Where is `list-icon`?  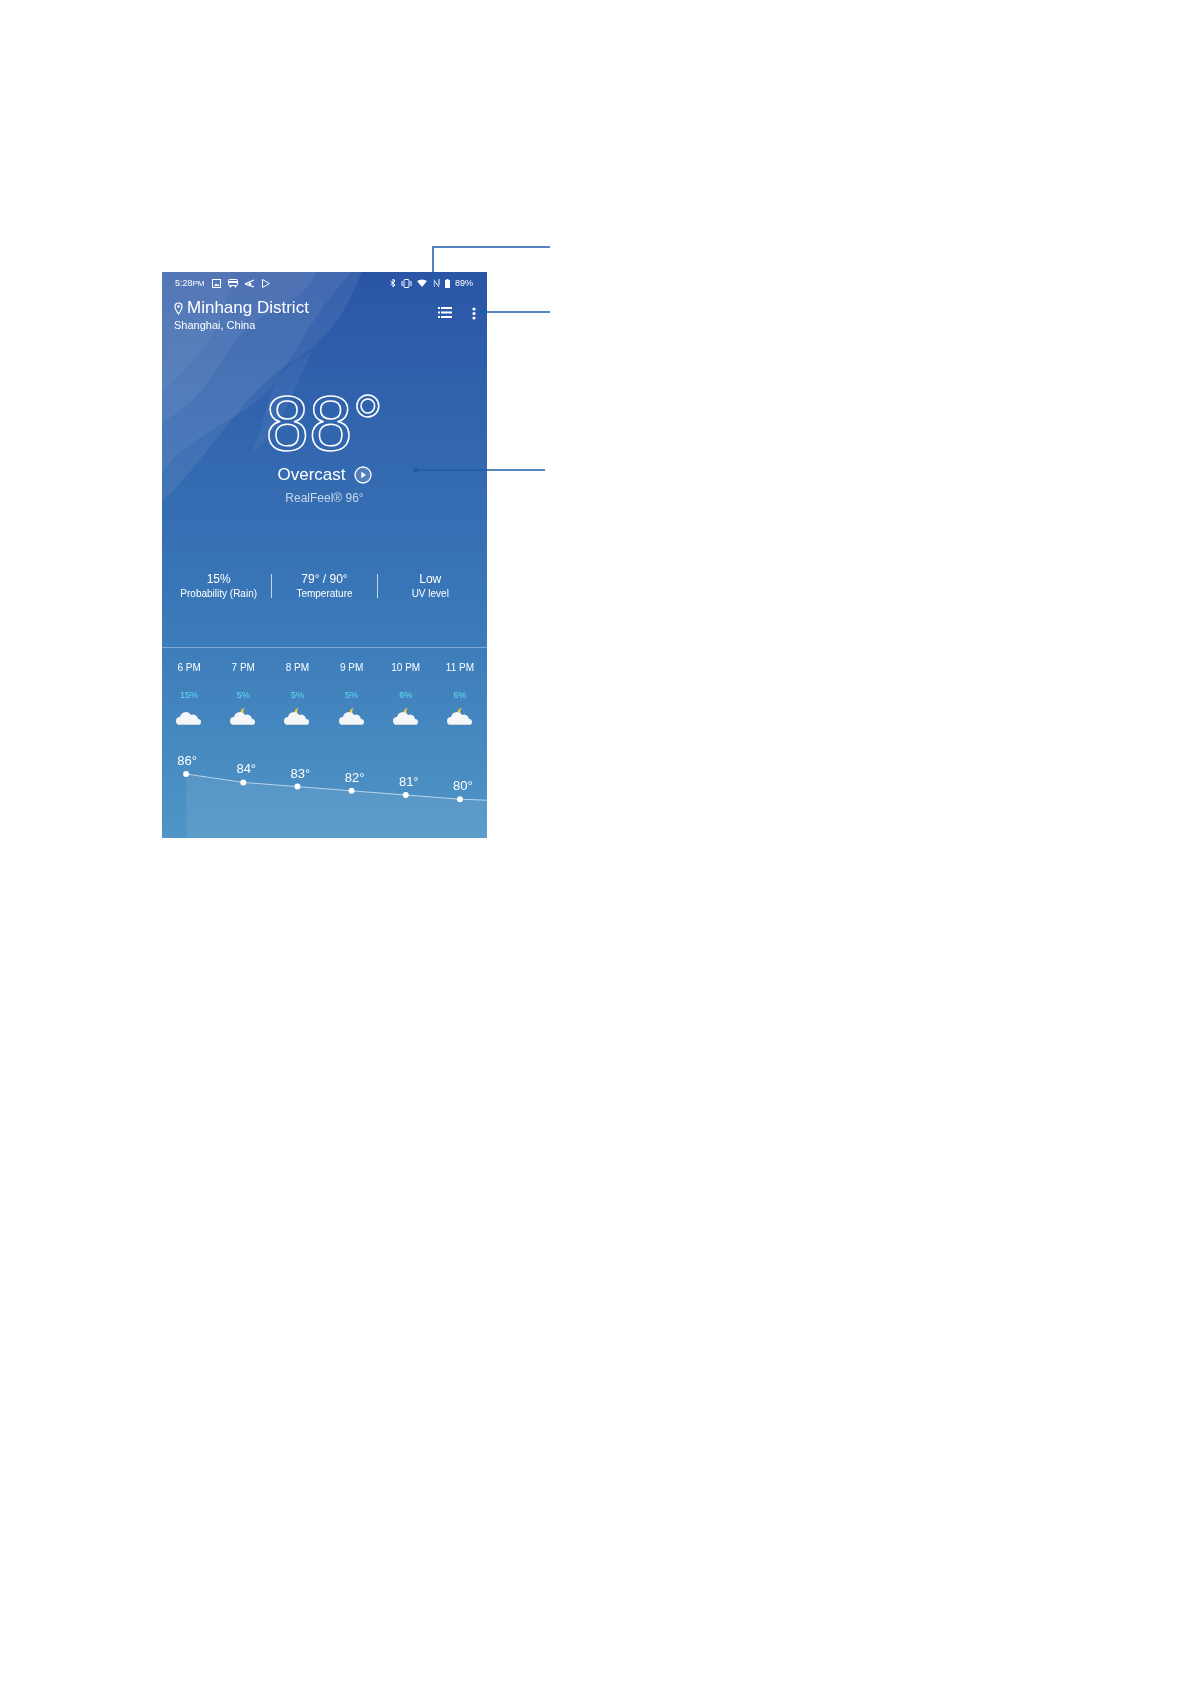
list-icon is located at coordinates (445, 312).